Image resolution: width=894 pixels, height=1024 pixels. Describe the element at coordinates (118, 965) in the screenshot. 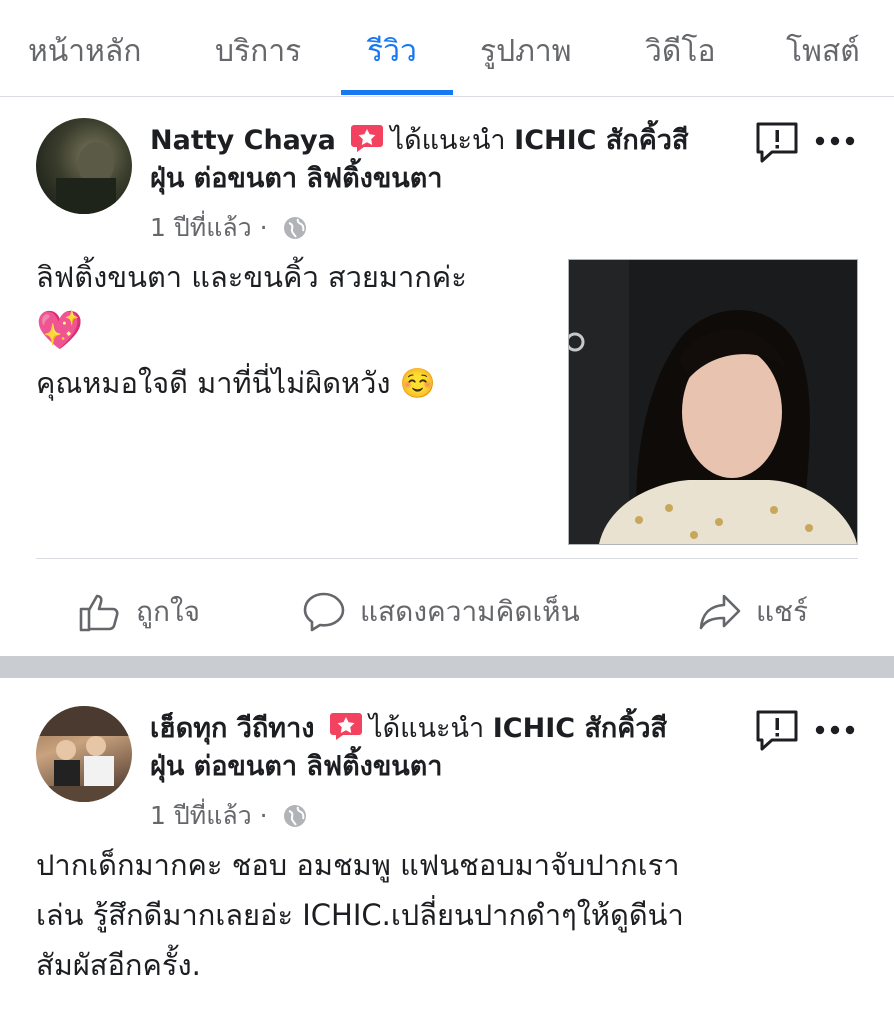

I see `review-text-line: สัมผัสอีกครั้ง.` at that location.